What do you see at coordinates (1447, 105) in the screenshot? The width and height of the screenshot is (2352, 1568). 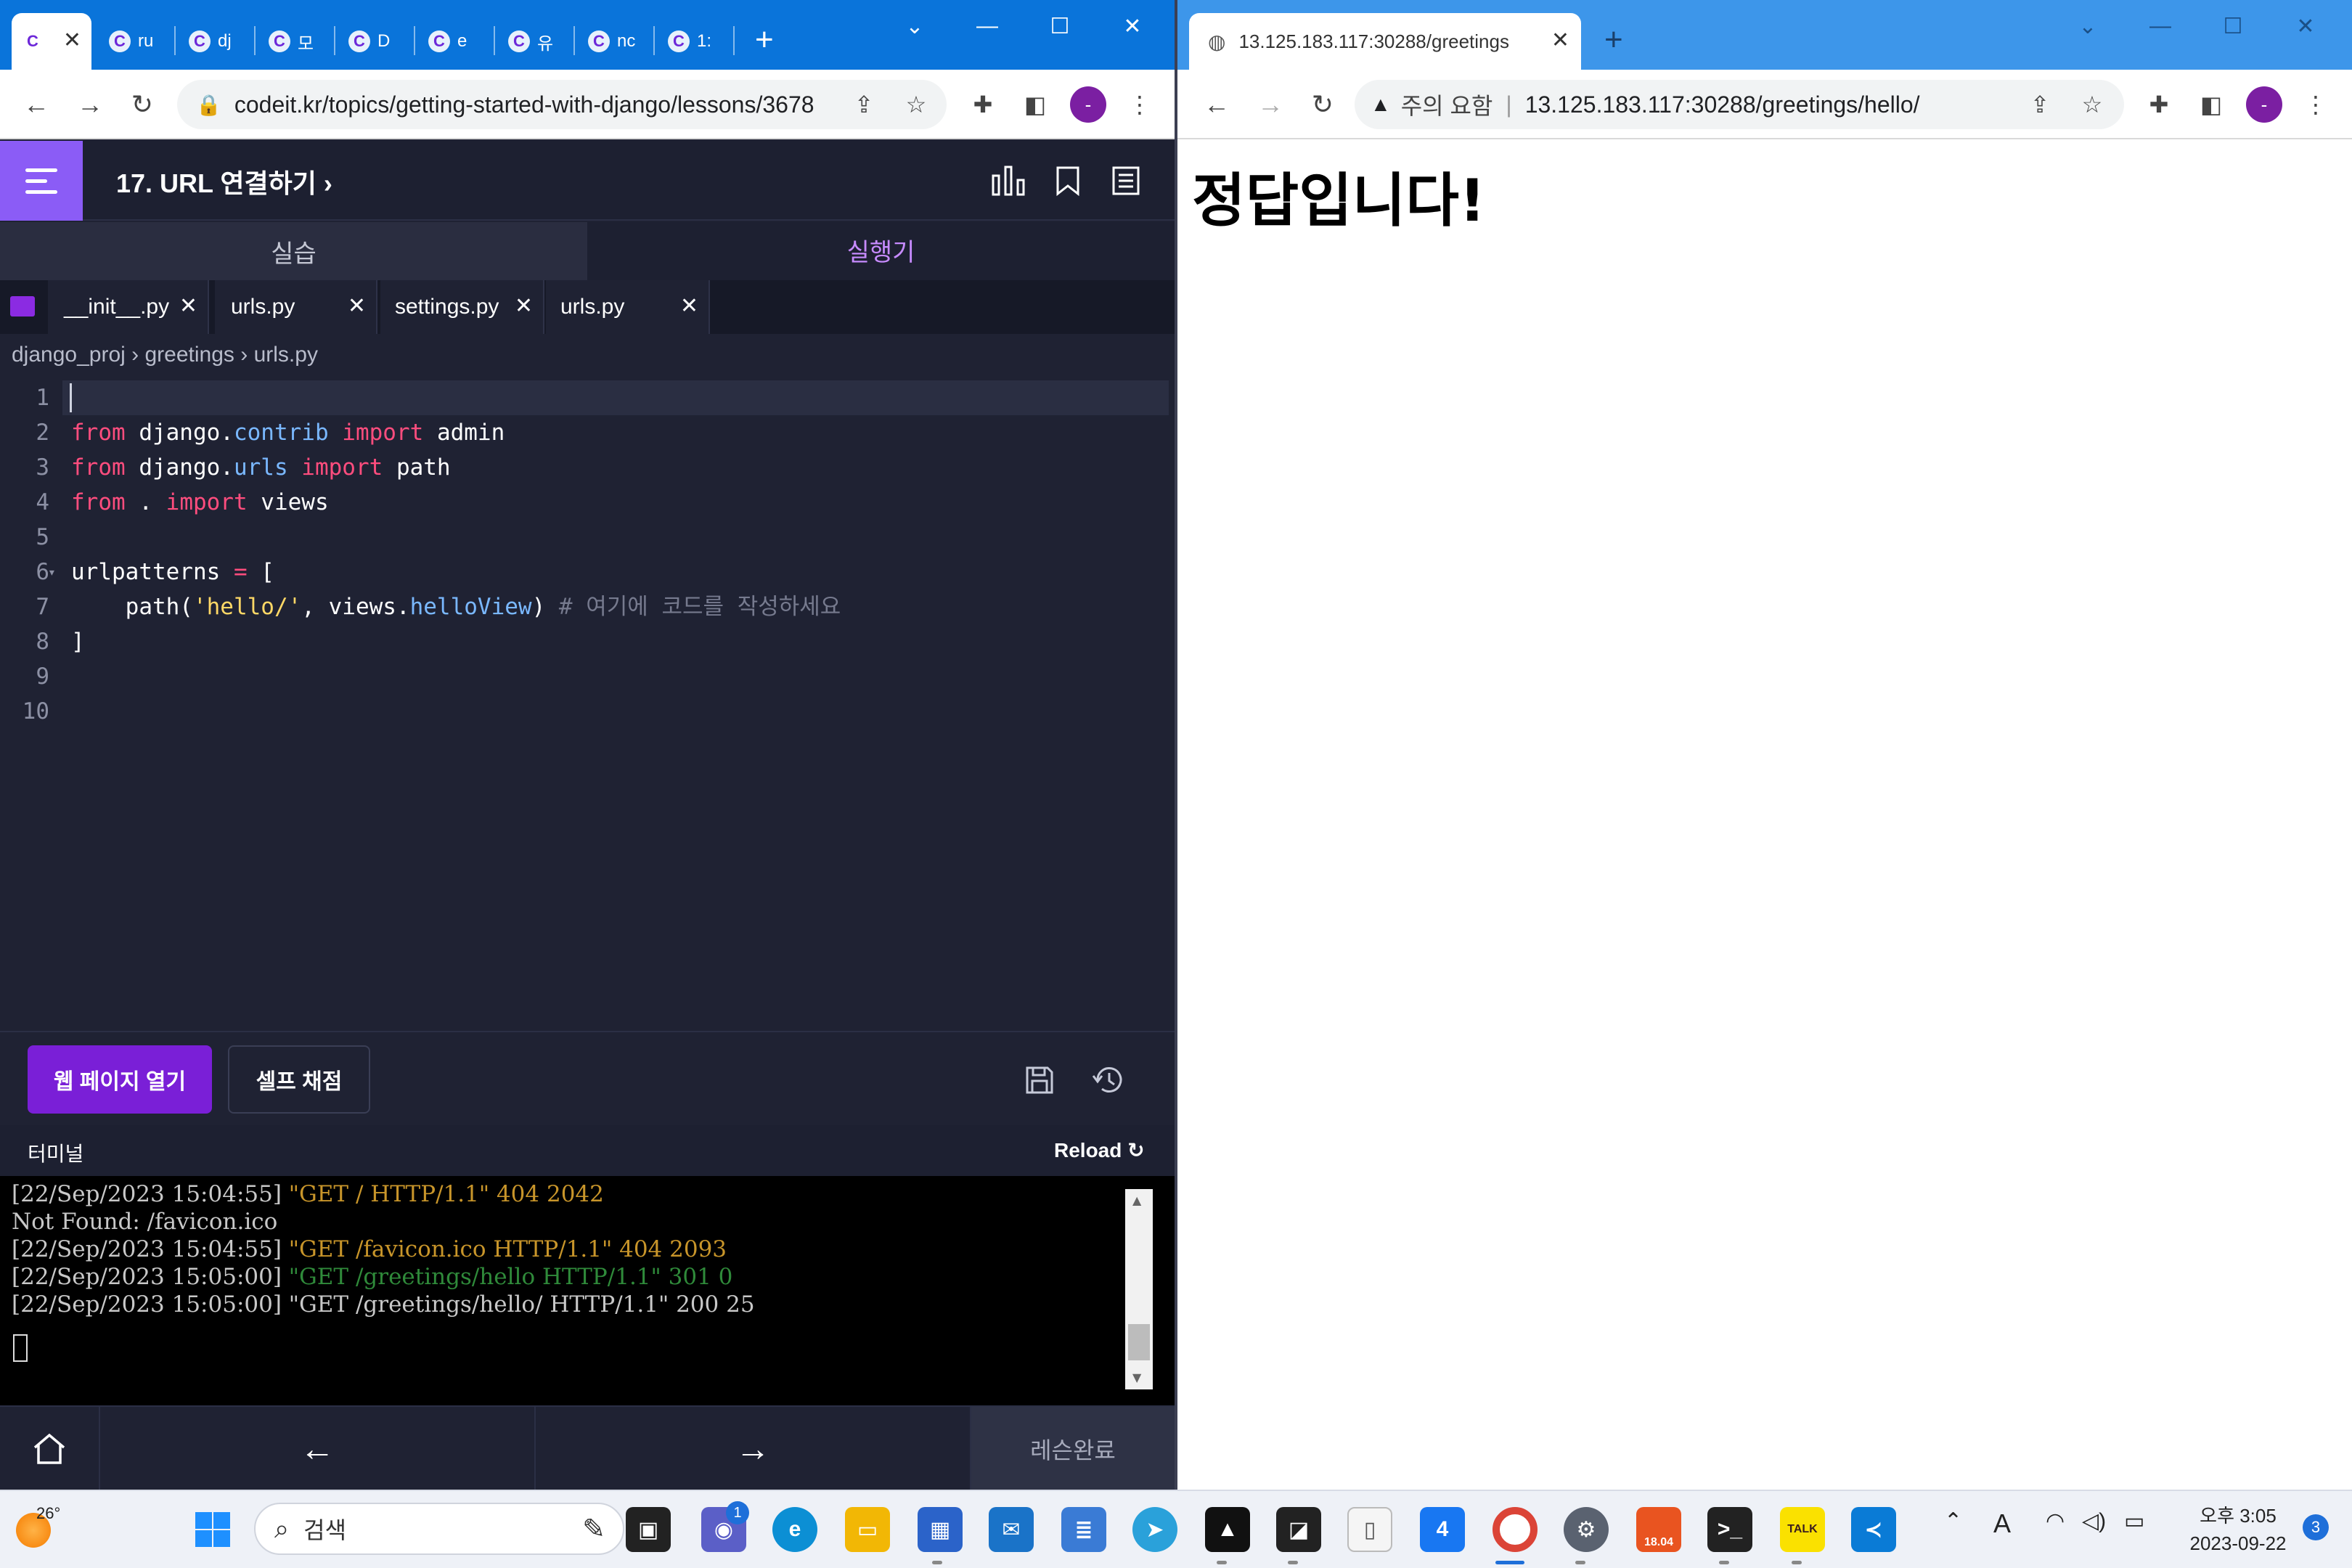 I see `security-label: 주의 요함` at bounding box center [1447, 105].